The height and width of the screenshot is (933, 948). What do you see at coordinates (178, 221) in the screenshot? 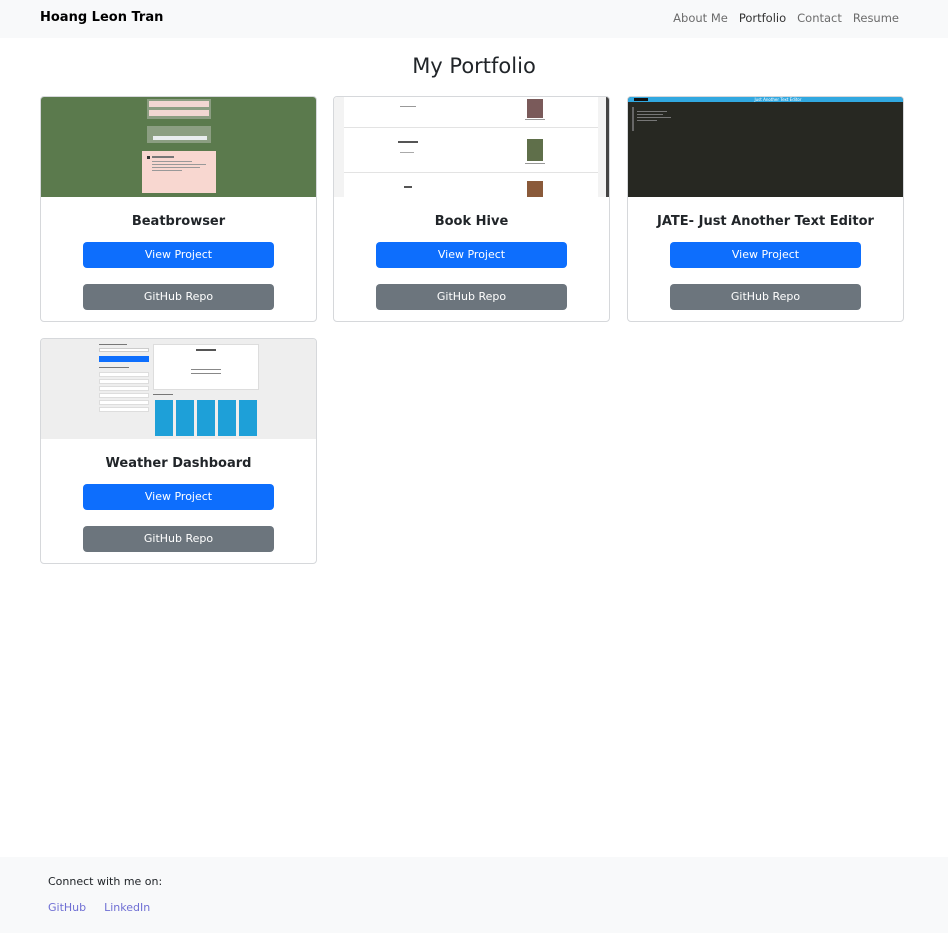
I see `project-title: Beatbrowser` at bounding box center [178, 221].